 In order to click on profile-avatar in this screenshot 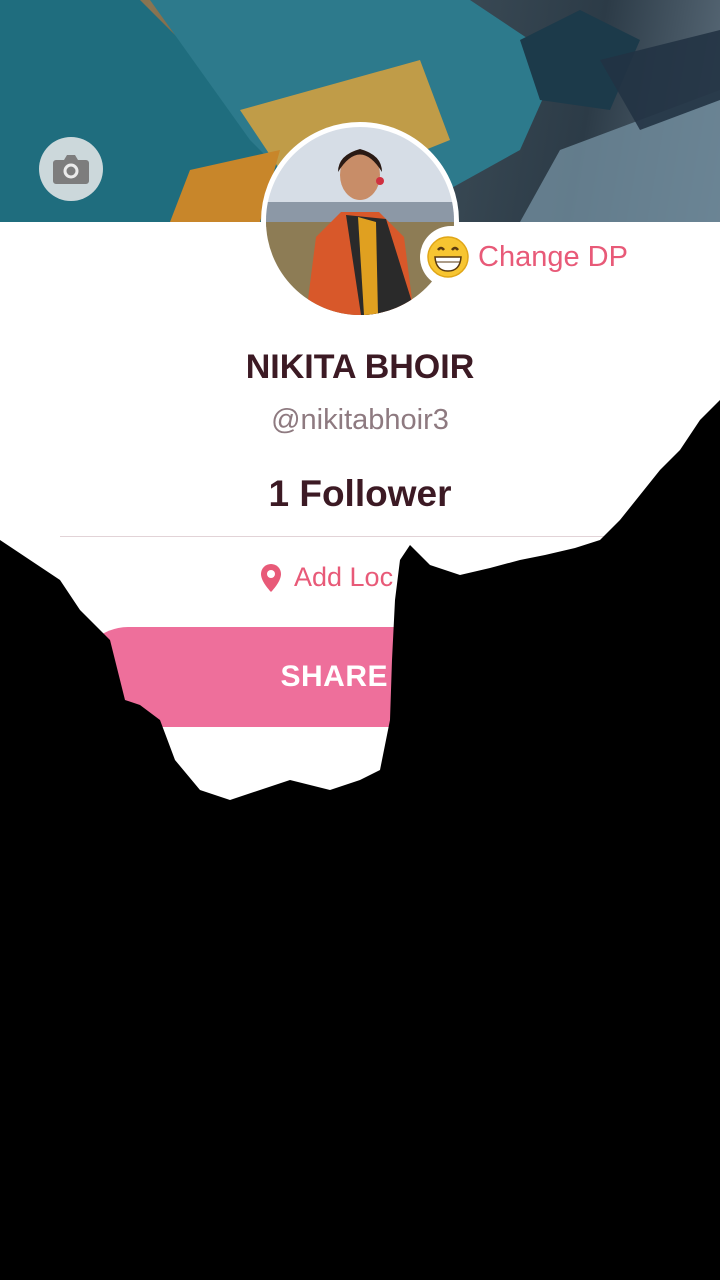, I will do `click(360, 221)`.